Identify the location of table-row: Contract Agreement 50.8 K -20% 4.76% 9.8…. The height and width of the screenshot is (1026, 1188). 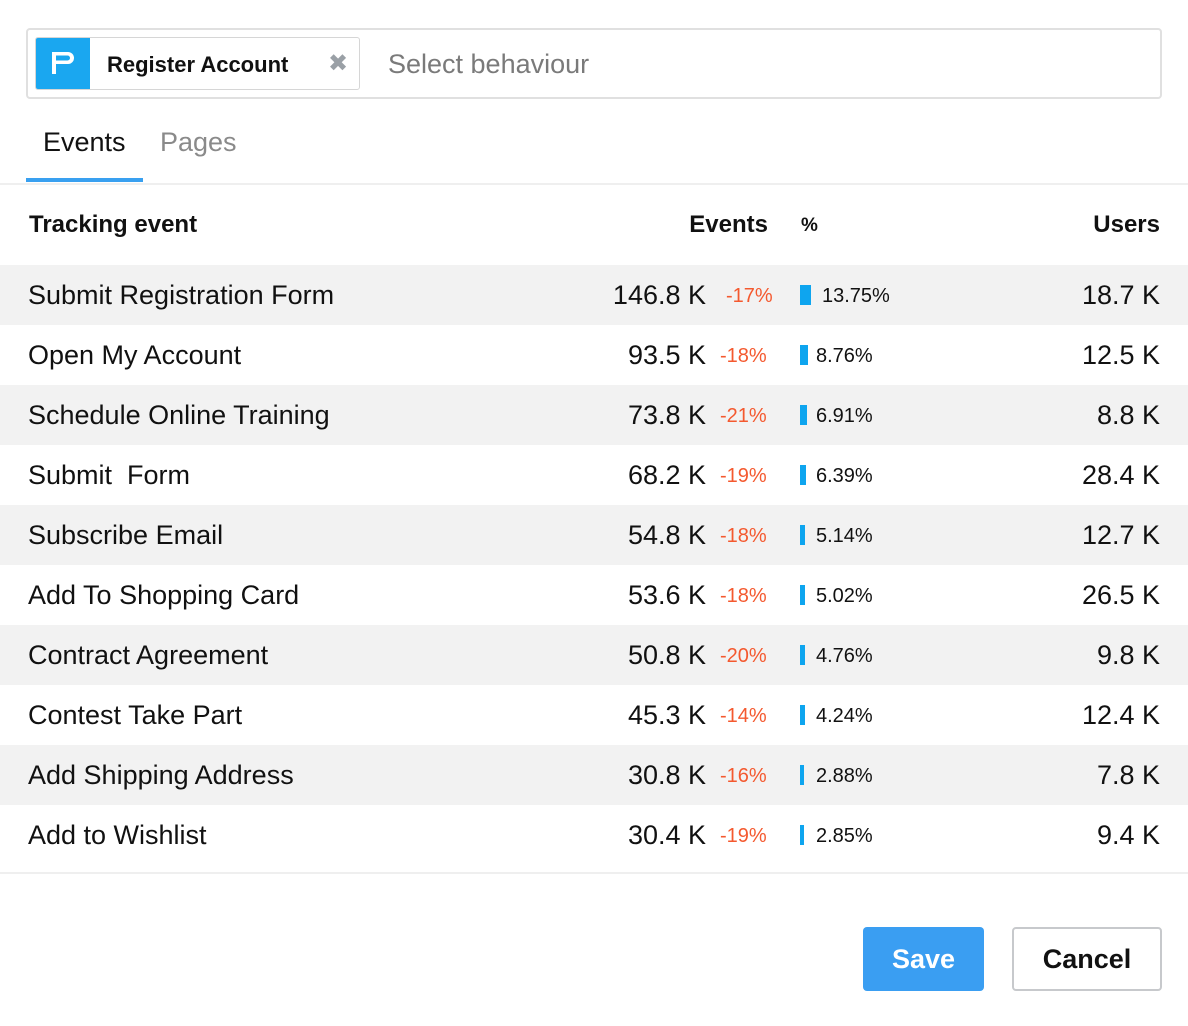
(594, 655).